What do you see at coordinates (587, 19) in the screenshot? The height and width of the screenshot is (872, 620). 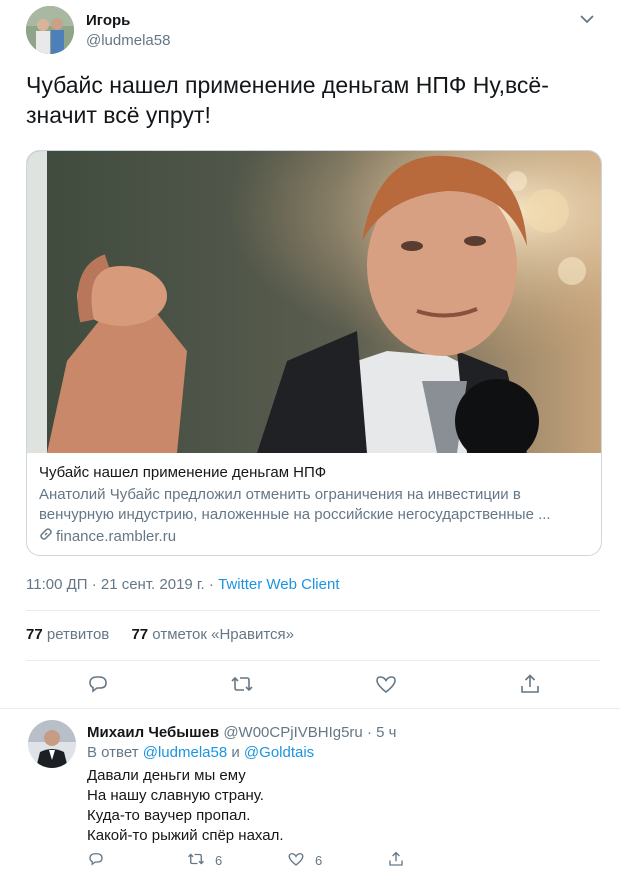 I see `chevron-down-icon` at bounding box center [587, 19].